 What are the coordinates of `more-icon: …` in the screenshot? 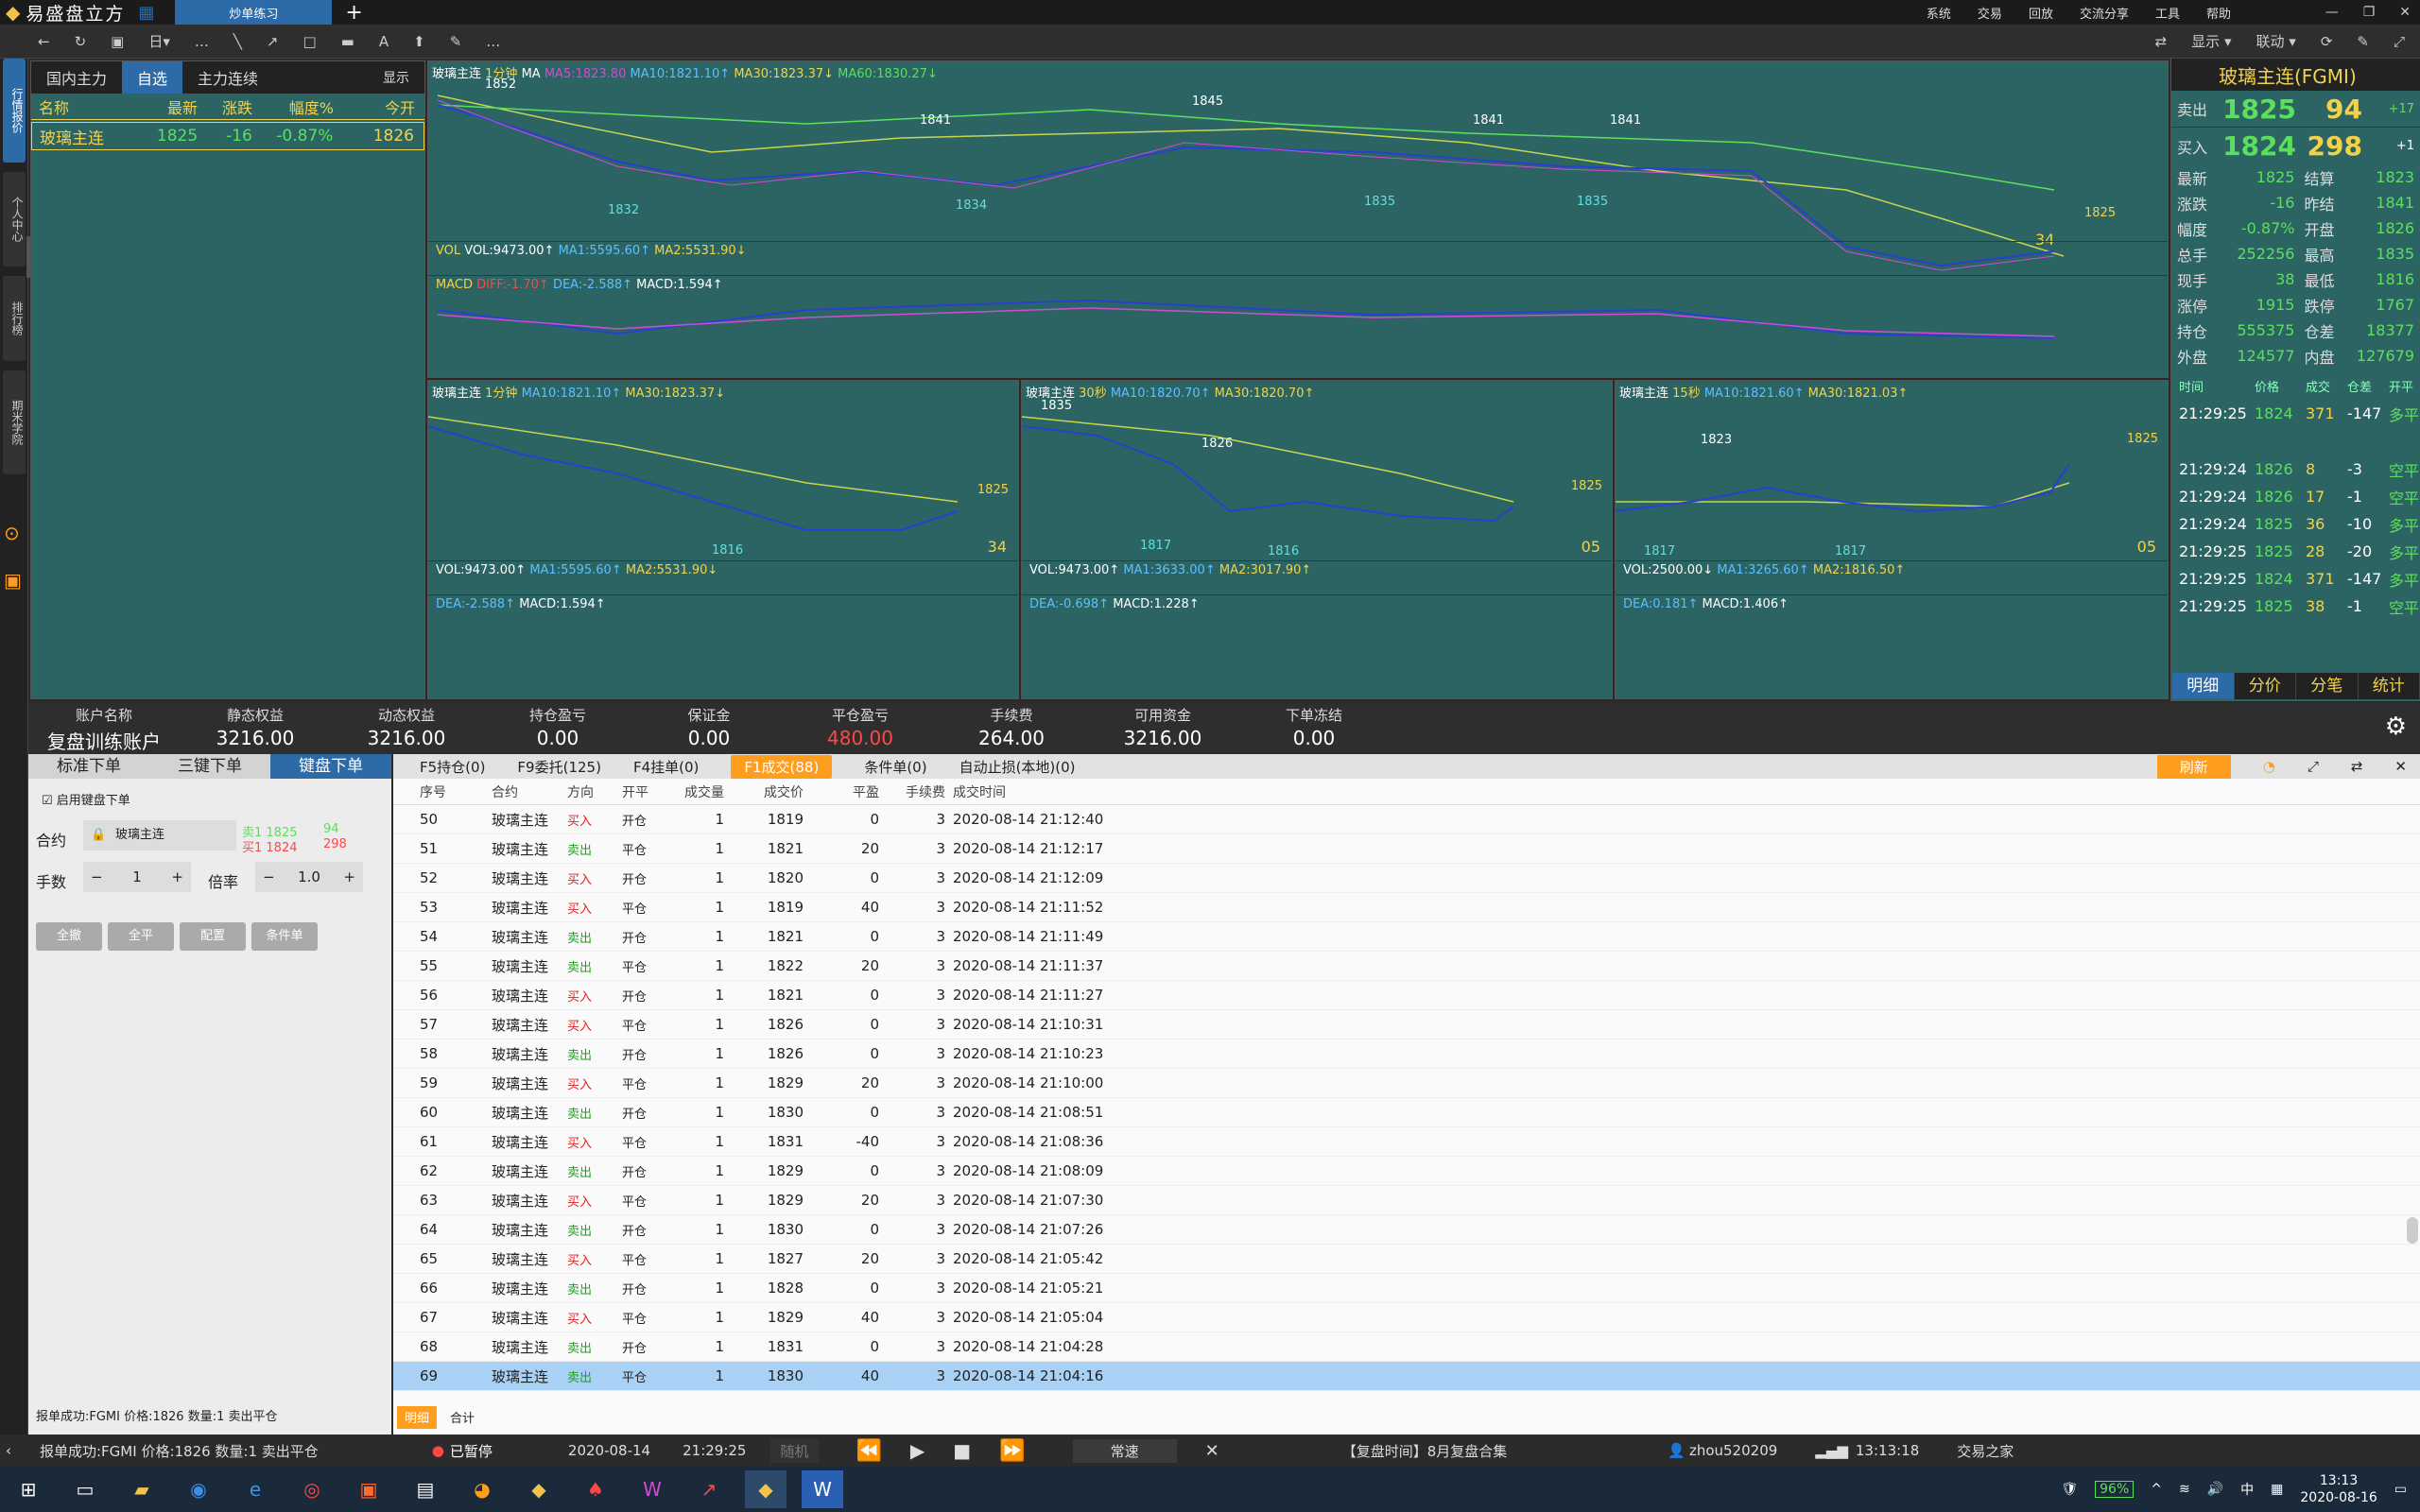 It's located at (202, 41).